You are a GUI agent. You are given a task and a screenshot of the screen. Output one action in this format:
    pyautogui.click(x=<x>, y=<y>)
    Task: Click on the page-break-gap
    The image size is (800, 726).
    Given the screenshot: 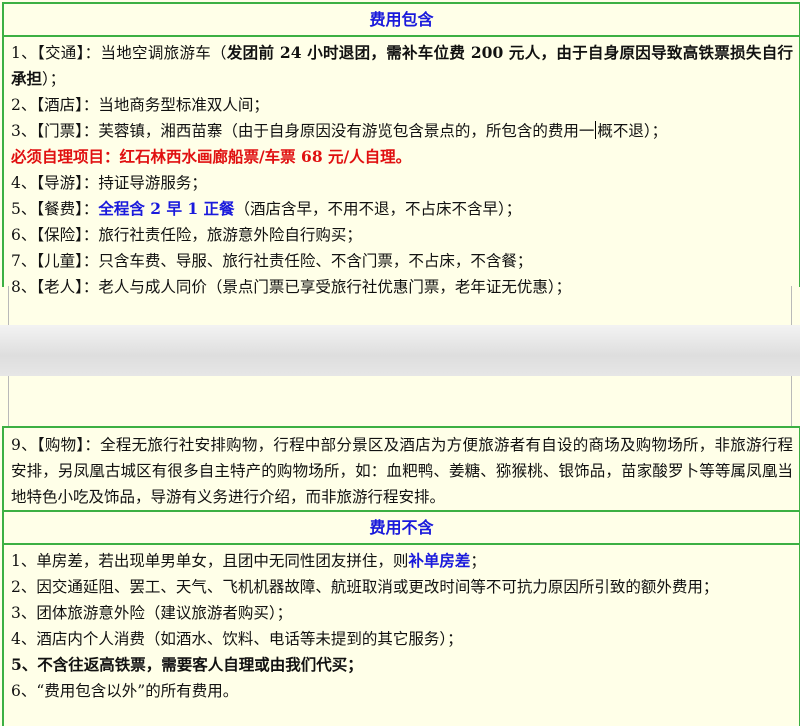 What is the action you would take?
    pyautogui.click(x=400, y=350)
    